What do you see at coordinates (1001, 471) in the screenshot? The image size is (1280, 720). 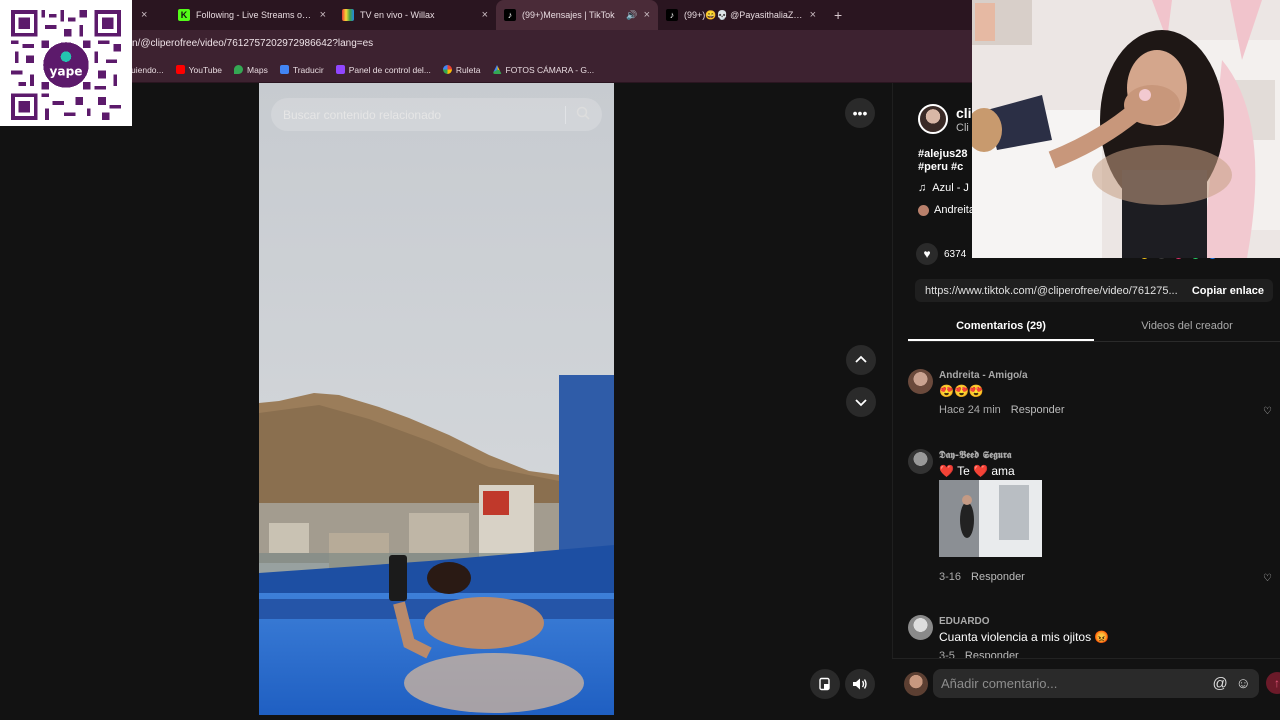 I see `comment-text-part: ama` at bounding box center [1001, 471].